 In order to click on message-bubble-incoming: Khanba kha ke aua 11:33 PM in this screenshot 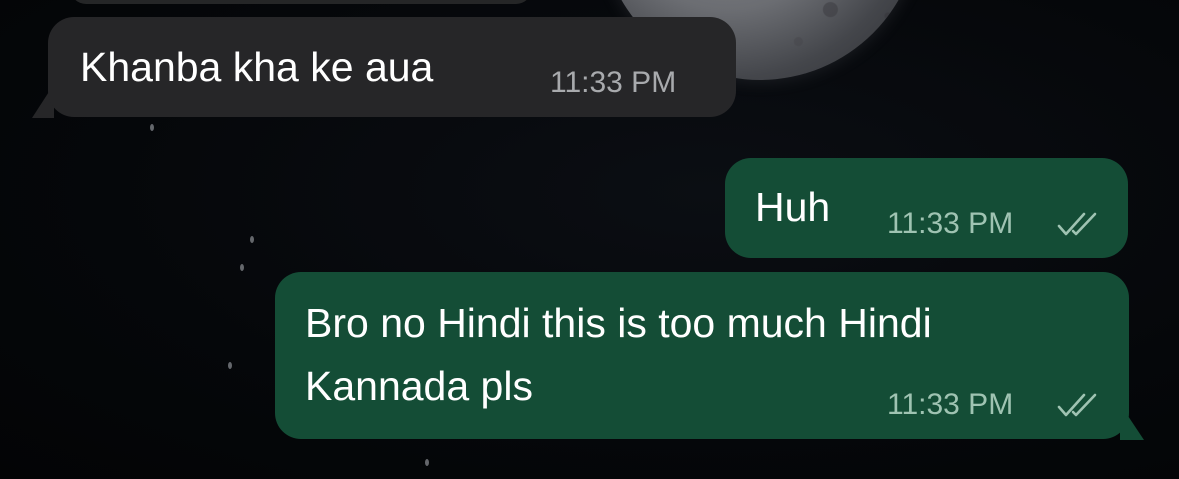, I will do `click(392, 67)`.